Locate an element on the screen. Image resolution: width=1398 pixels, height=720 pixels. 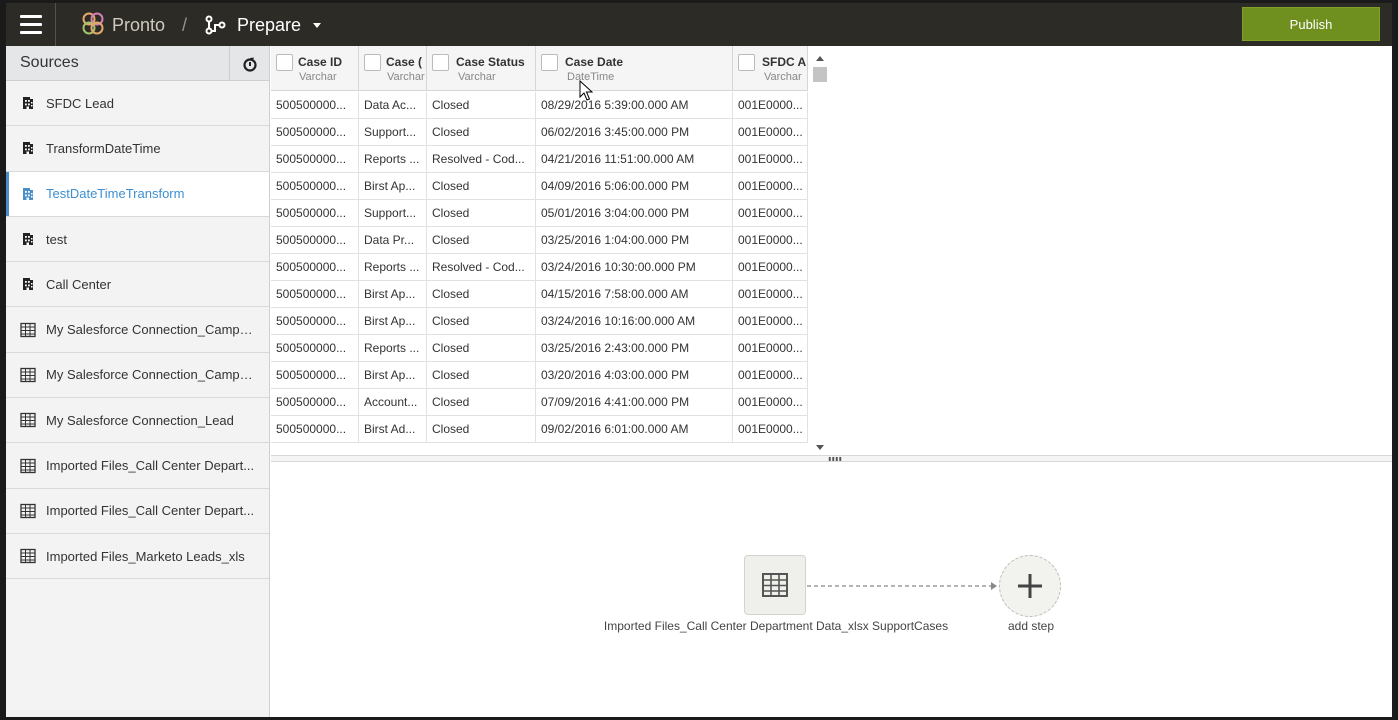
table-cell: 03/25/2016 1:04:00.000 PM is located at coordinates (634, 240).